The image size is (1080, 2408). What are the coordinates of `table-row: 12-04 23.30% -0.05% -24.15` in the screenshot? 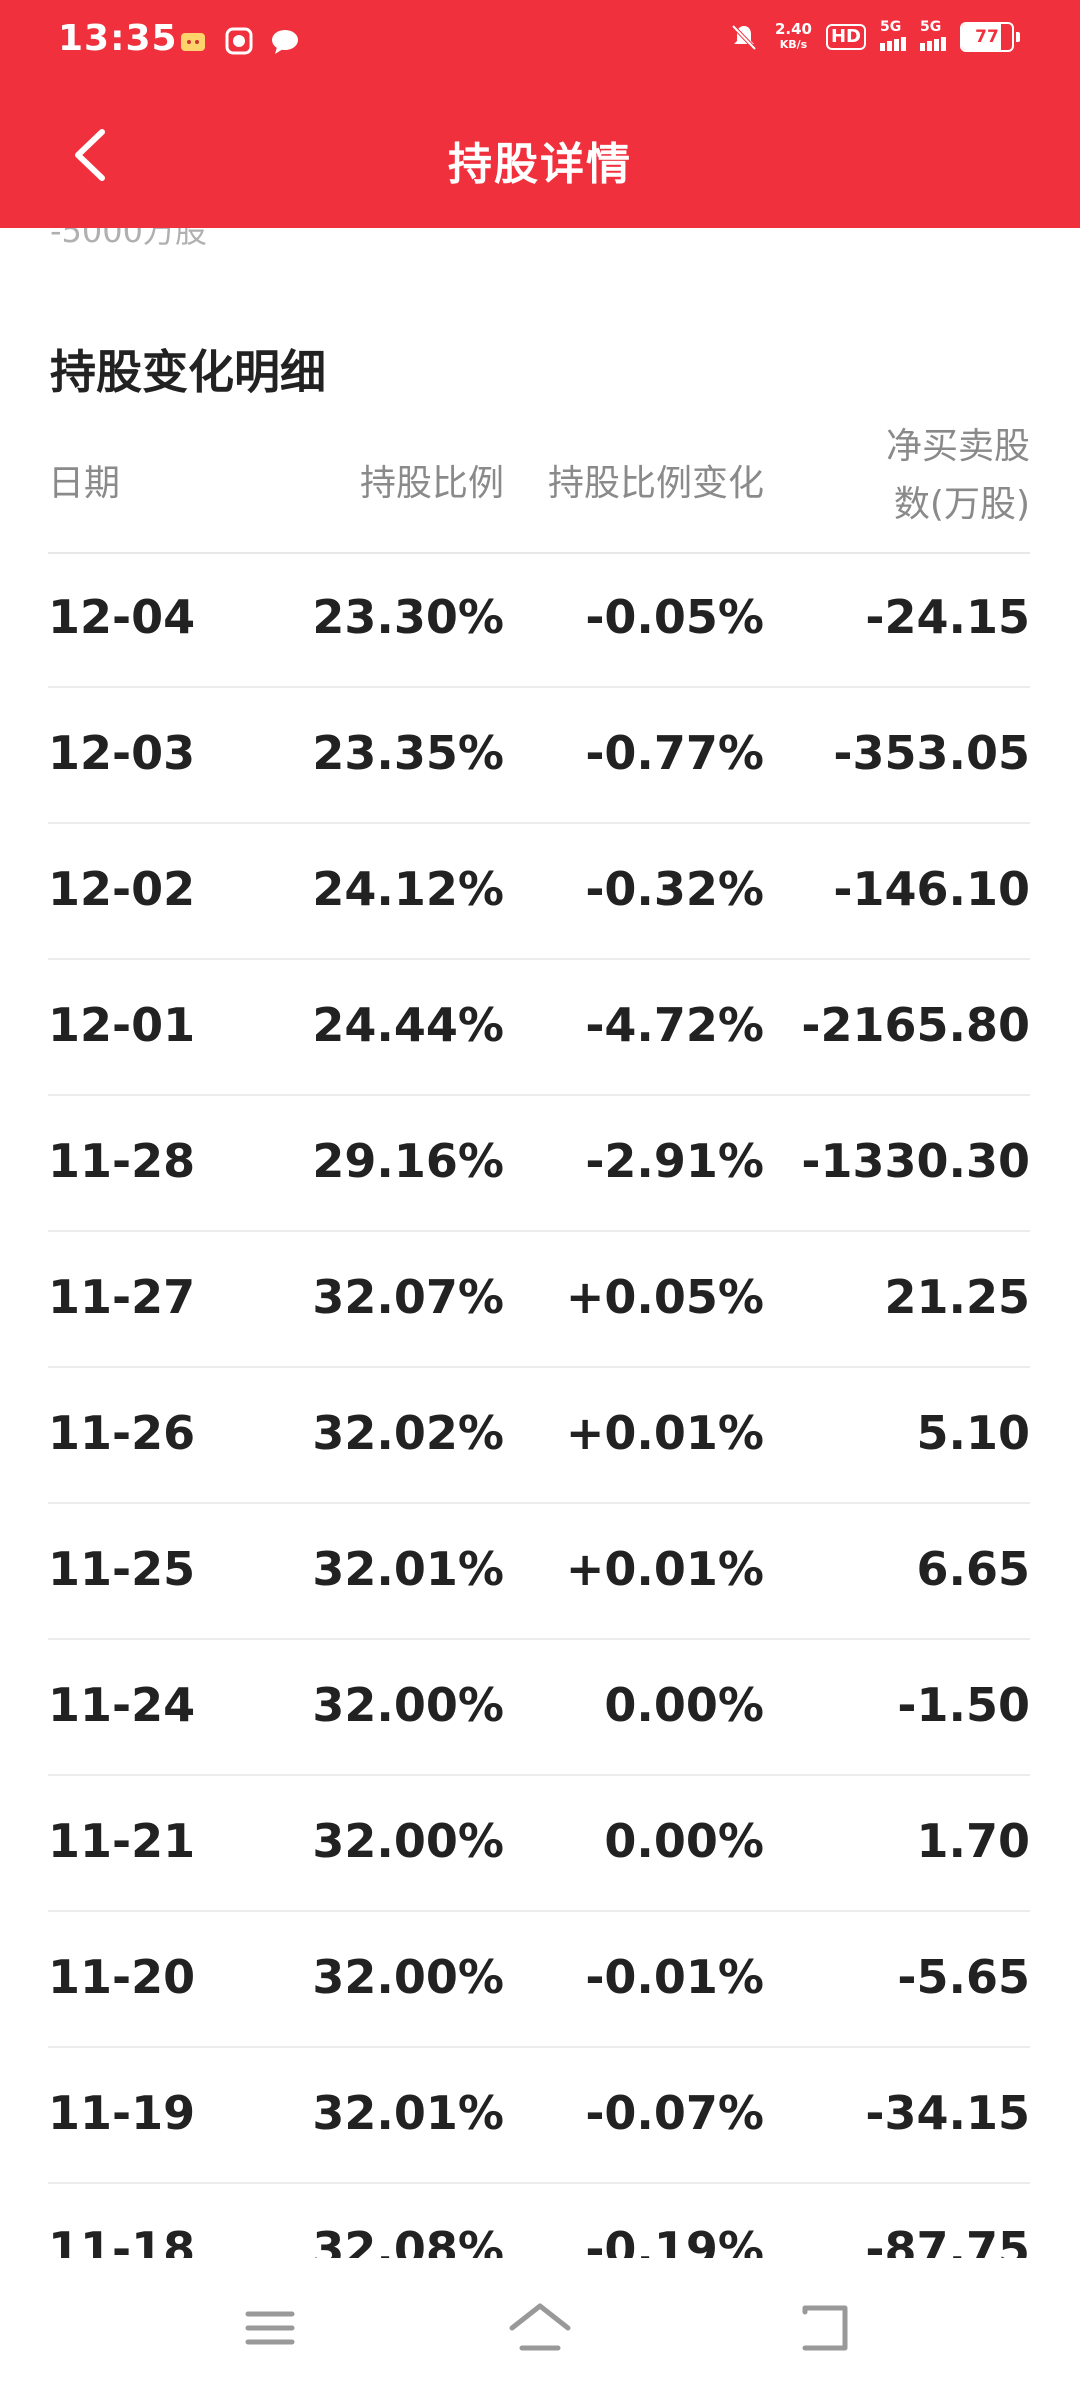 It's located at (539, 620).